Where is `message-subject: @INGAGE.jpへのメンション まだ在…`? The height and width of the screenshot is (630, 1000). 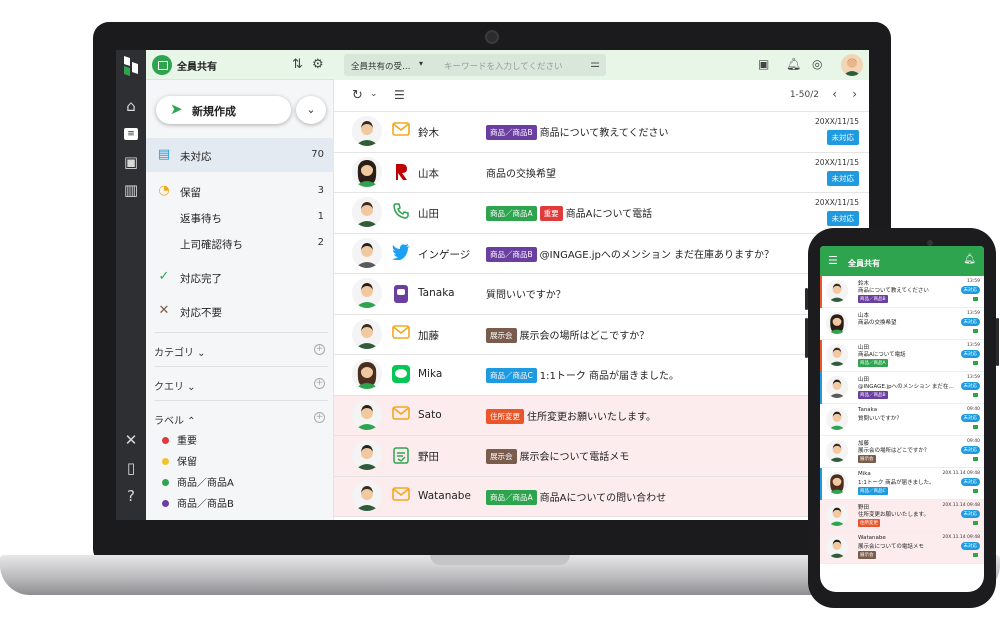
message-subject: @INGAGE.jpへのメンション まだ在… is located at coordinates (906, 387).